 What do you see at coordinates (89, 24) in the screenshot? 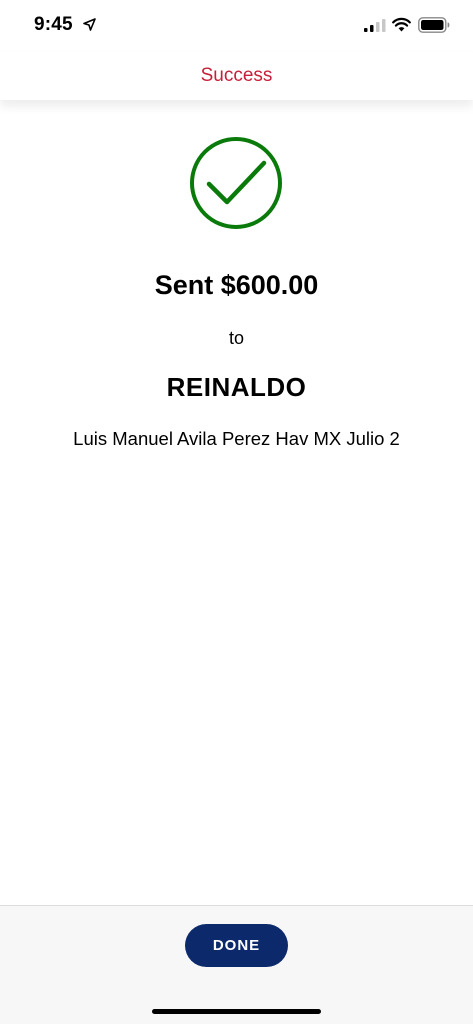
I see `location-arrow-icon` at bounding box center [89, 24].